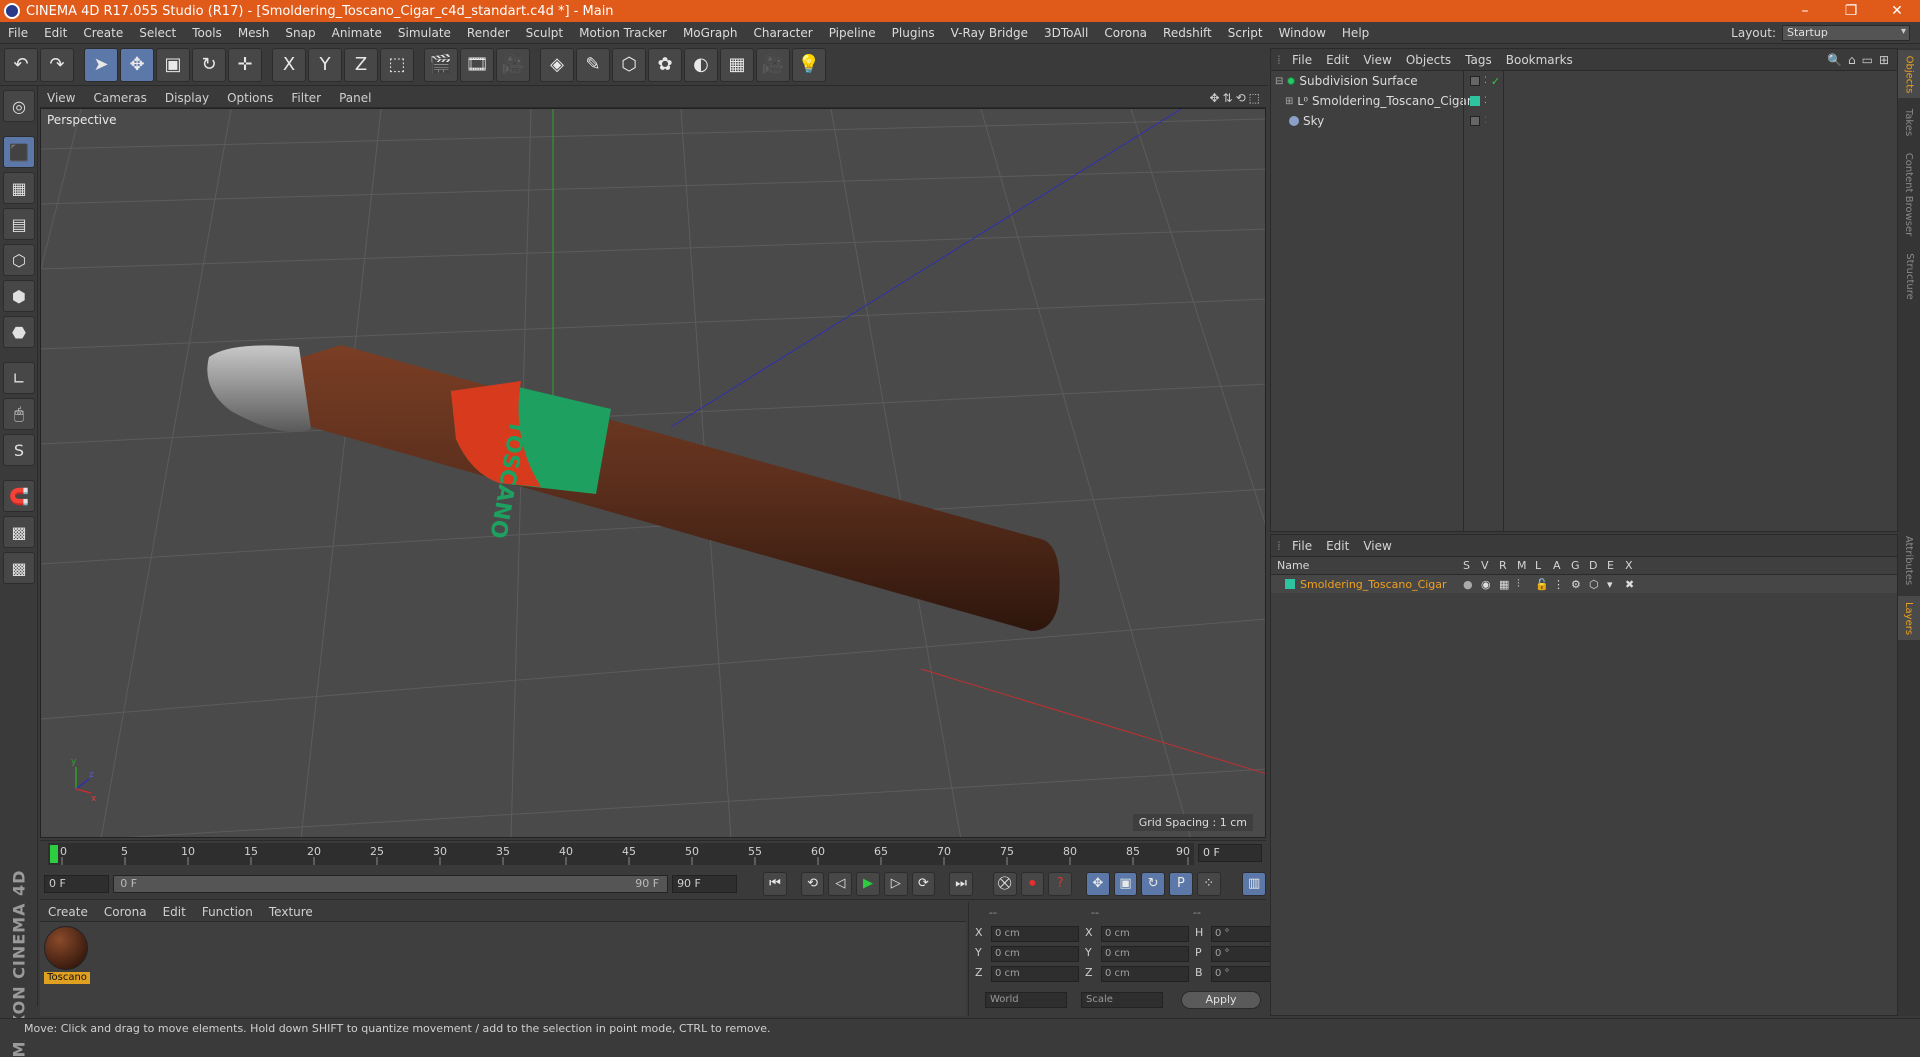 The width and height of the screenshot is (1920, 1057). Describe the element at coordinates (812, 883) in the screenshot. I see `previous-key-icon: ⟲` at that location.